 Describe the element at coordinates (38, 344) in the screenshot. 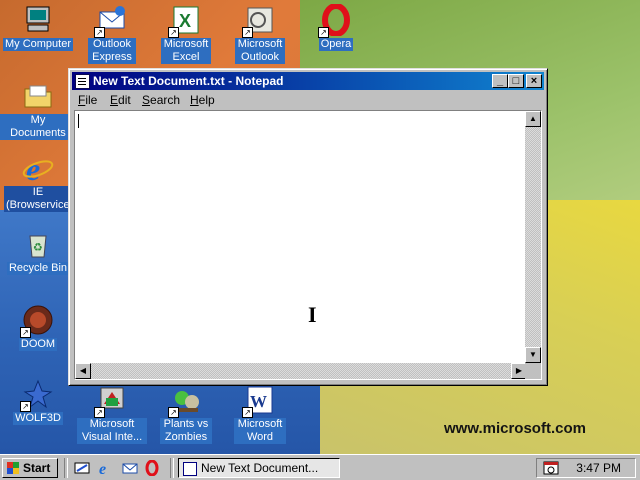

I see `desktop-icon-label: DOOM` at that location.